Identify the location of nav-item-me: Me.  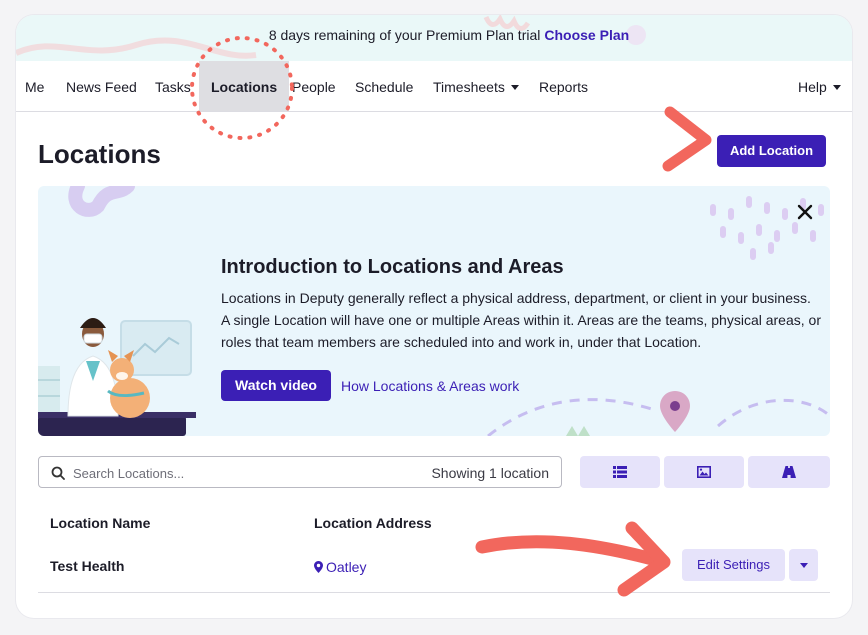
(34, 86).